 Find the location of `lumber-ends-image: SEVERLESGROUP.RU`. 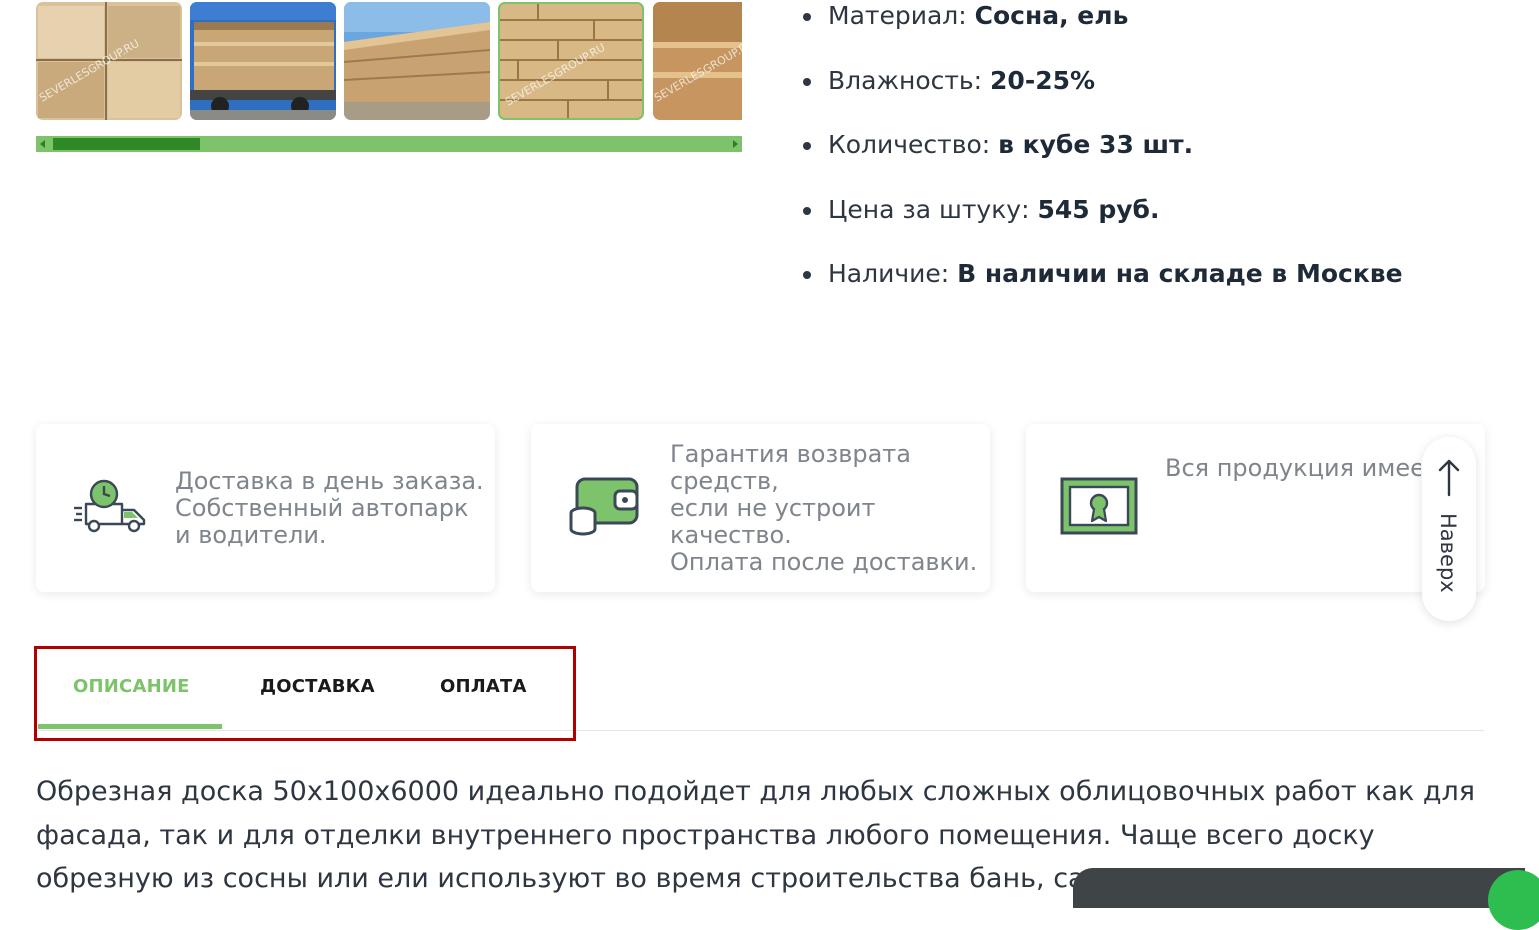

lumber-ends-image: SEVERLESGROUP.RU is located at coordinates (109, 61).